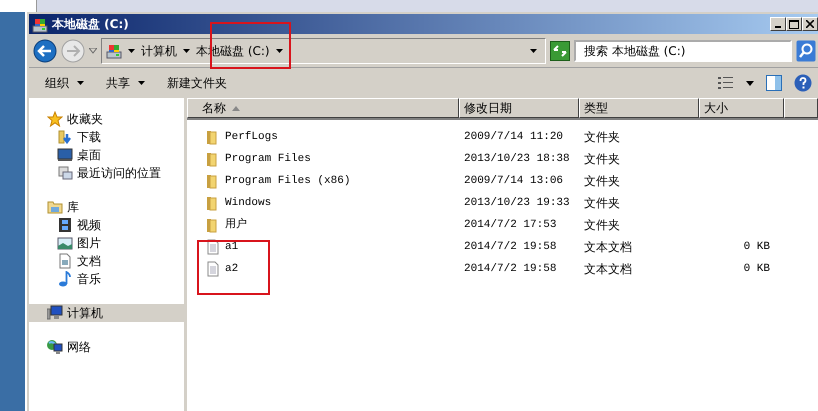  What do you see at coordinates (106, 173) in the screenshot?
I see `sidebar-item: 最近访问的位置` at bounding box center [106, 173].